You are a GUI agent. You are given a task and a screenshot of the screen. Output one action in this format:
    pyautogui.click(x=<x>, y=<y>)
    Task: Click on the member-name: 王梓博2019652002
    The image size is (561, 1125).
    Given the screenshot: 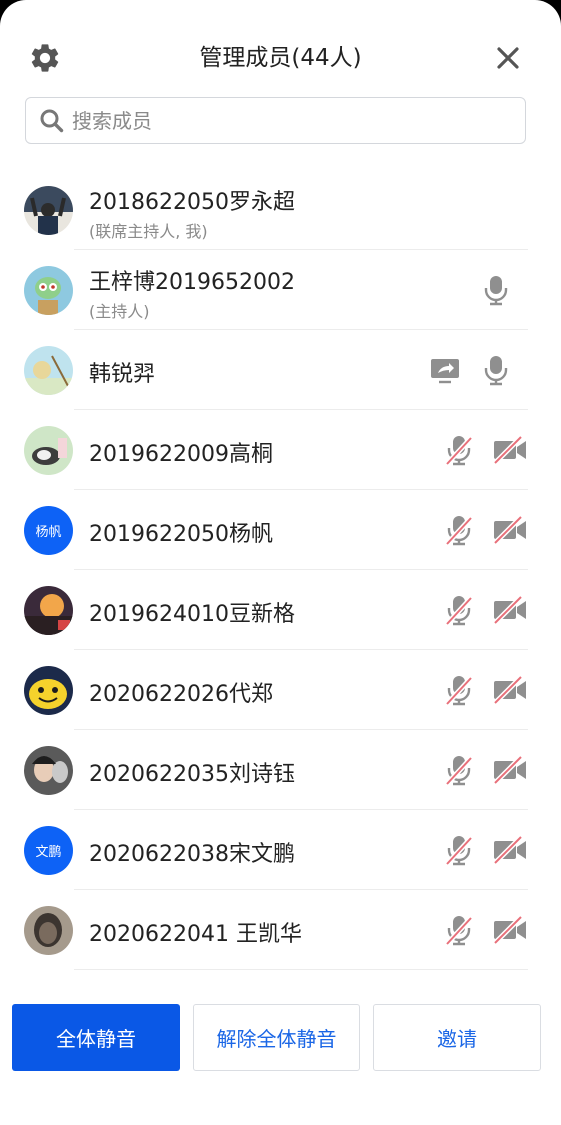 What is the action you would take?
    pyautogui.click(x=192, y=282)
    